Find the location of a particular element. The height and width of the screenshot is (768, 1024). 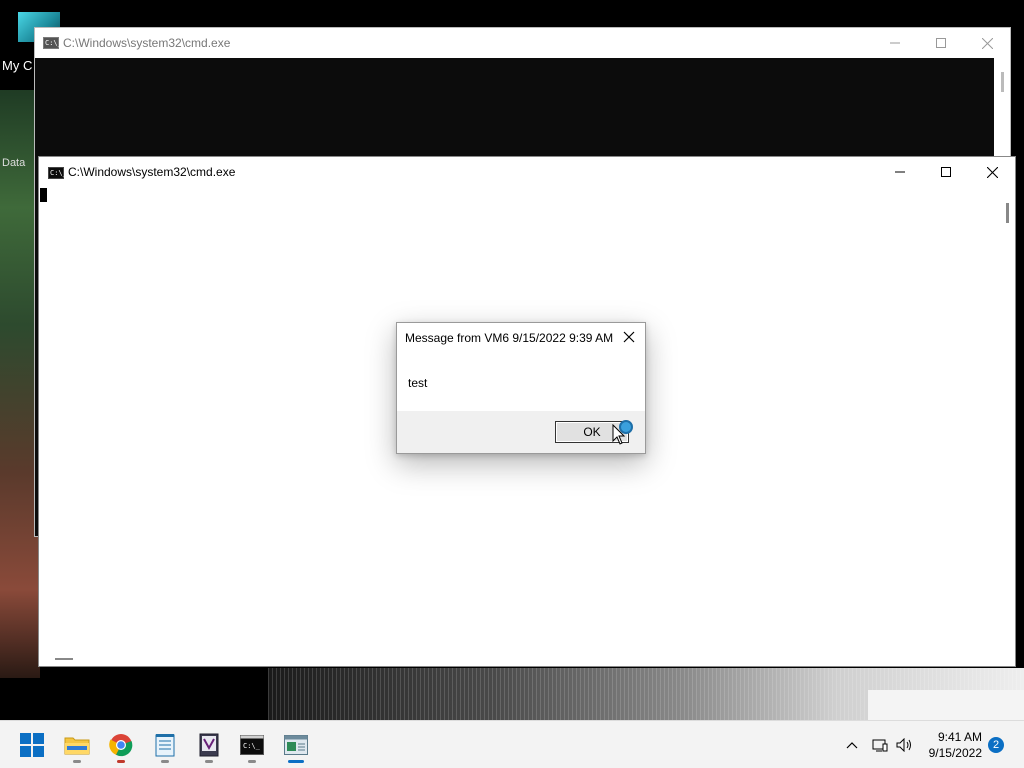

chevron-up-icon is located at coordinates (852, 745).